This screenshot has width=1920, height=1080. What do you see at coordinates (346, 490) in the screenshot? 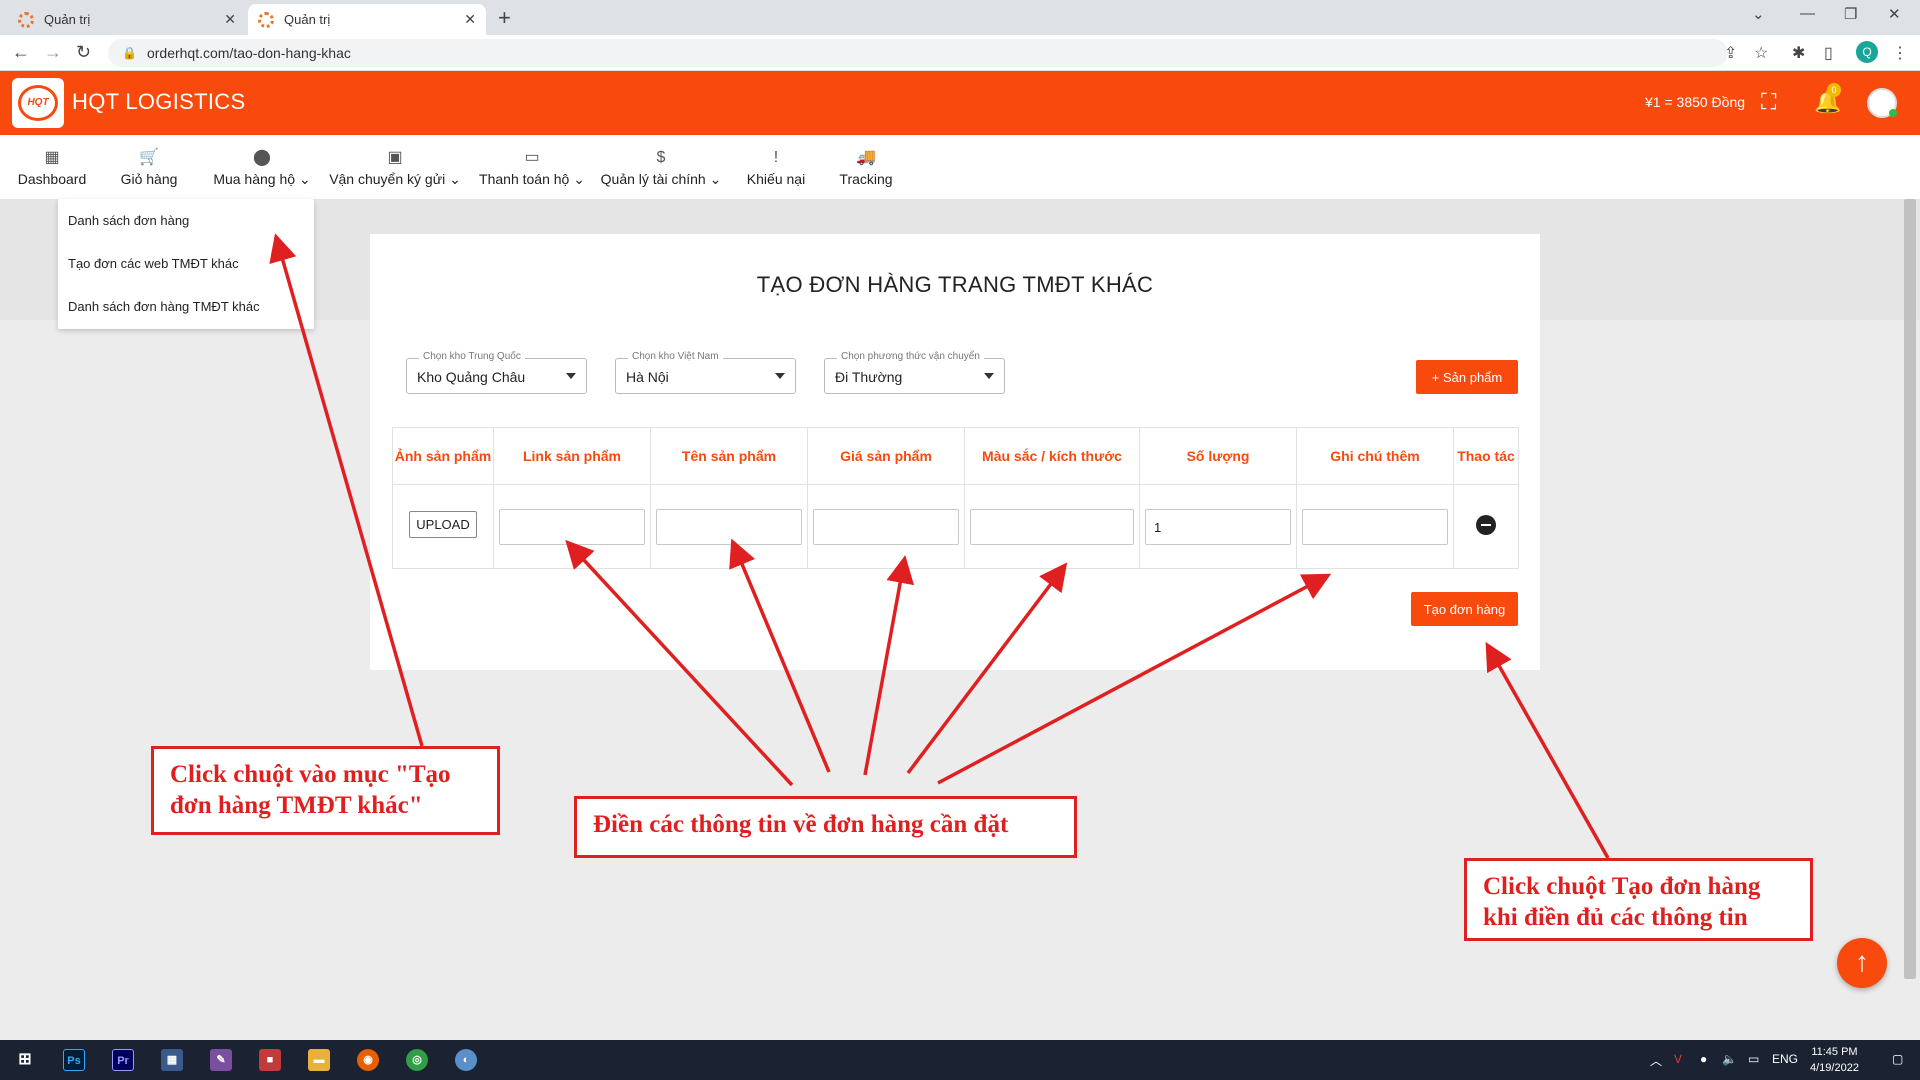
I see `arrow-to-dropdown` at bounding box center [346, 490].